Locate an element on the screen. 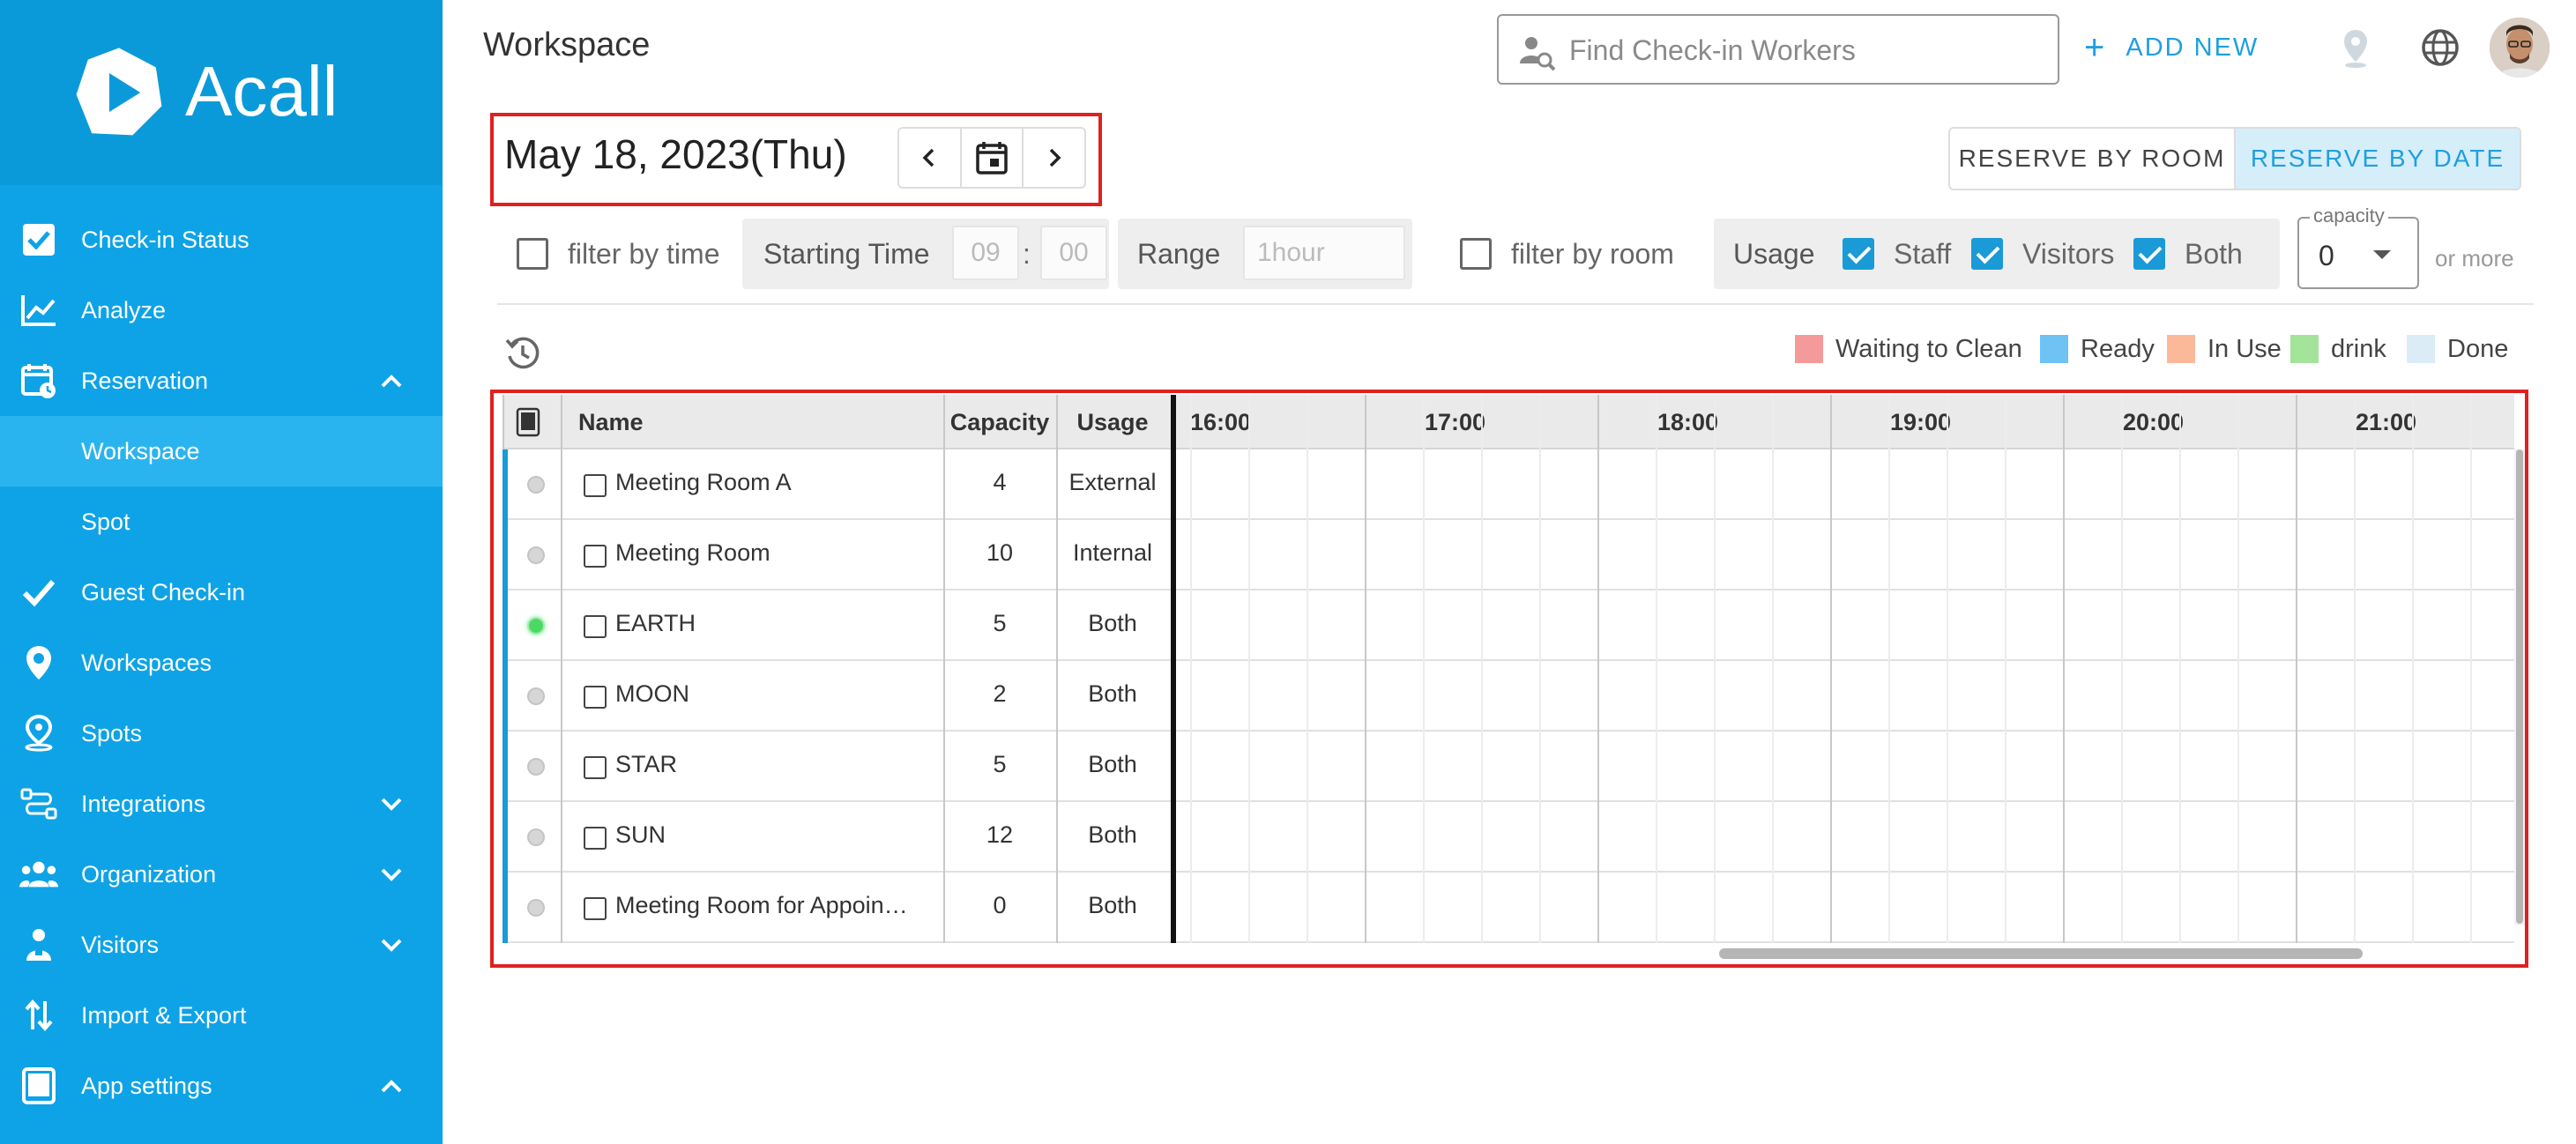 This screenshot has height=1144, width=2576. sidebar-item-import-export: Import & Export is located at coordinates (221, 1015).